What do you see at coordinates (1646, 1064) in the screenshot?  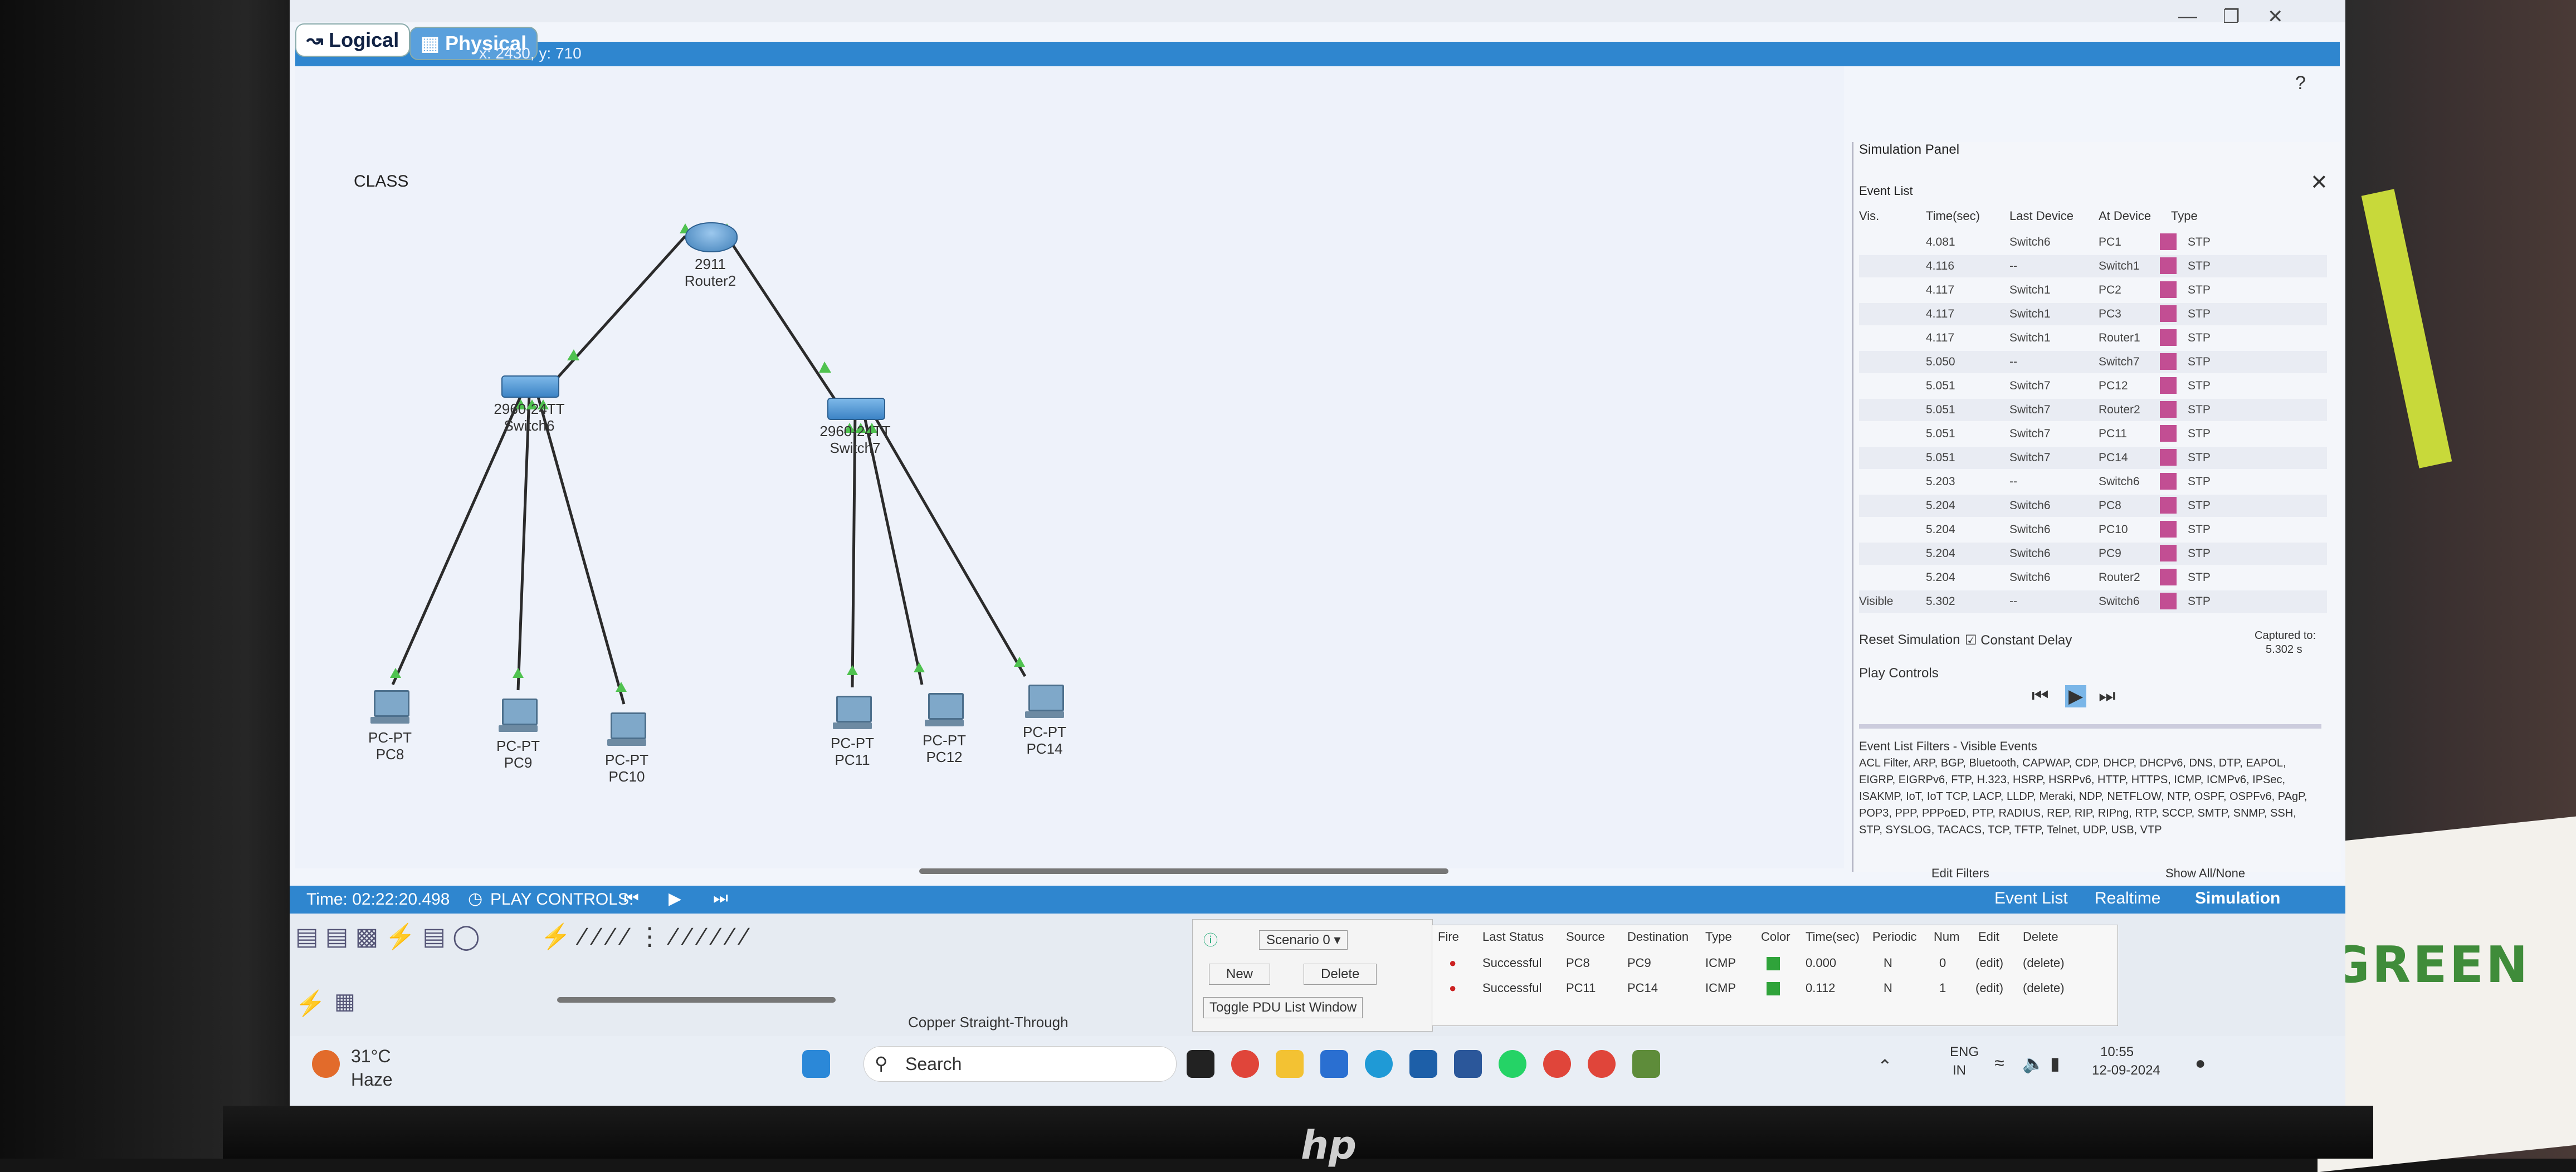 I see `packet-tracer-icon` at bounding box center [1646, 1064].